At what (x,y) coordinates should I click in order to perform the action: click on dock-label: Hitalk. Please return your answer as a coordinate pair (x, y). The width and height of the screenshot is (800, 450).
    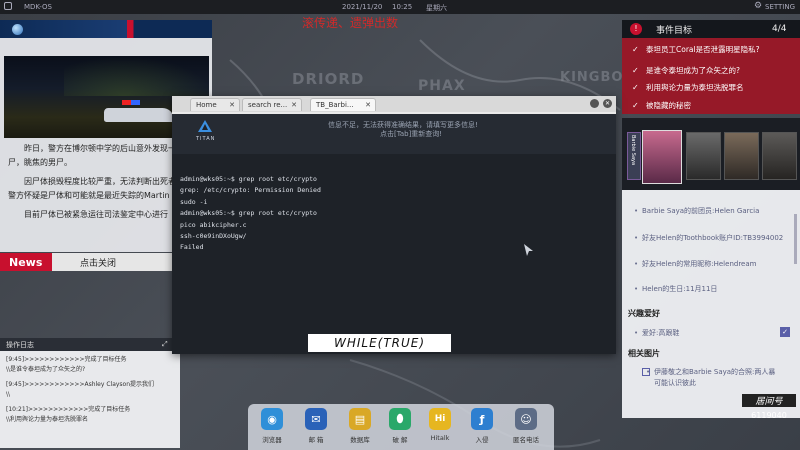
    Looking at the image, I should click on (440, 438).